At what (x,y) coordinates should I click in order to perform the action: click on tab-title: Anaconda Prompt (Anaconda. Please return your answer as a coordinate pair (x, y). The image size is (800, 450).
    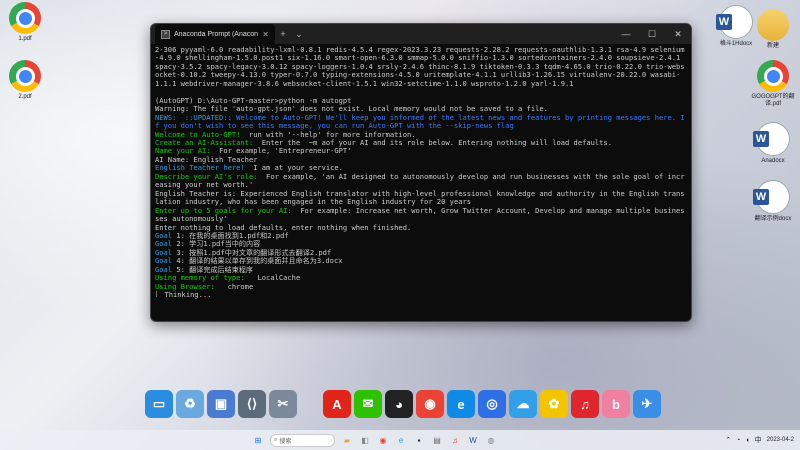
    Looking at the image, I should click on (216, 34).